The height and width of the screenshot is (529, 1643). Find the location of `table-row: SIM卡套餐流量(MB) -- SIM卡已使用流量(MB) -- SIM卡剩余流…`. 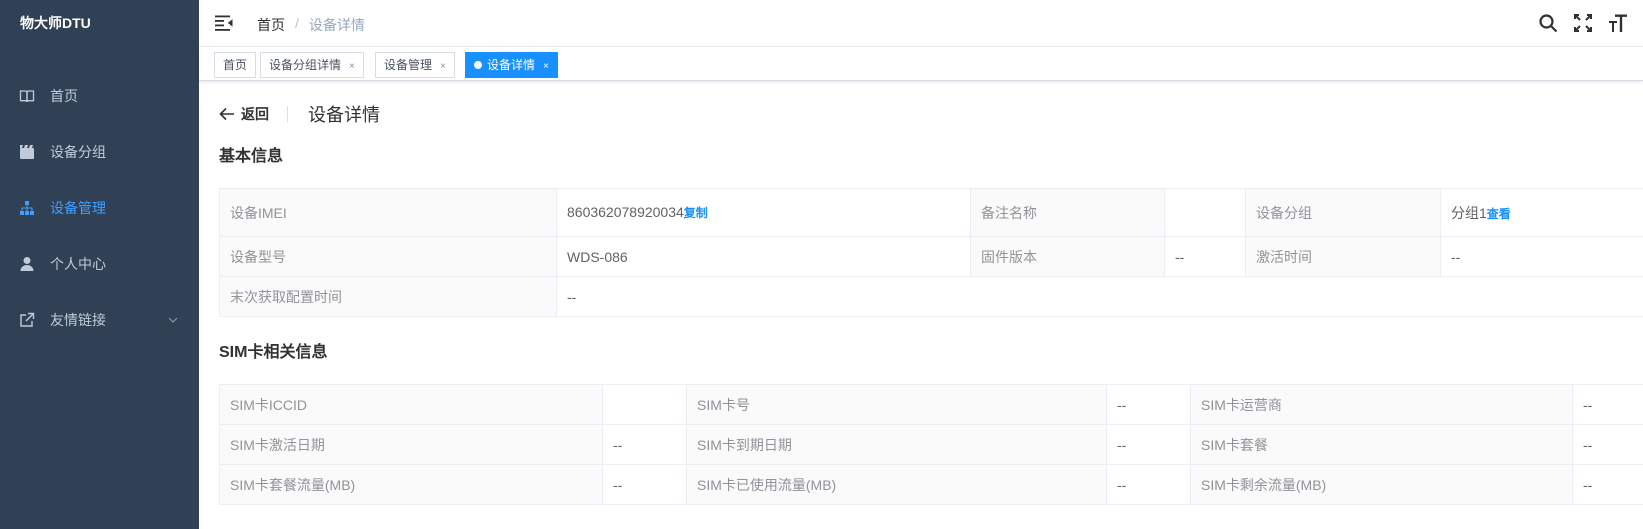

table-row: SIM卡套餐流量(MB) -- SIM卡已使用流量(MB) -- SIM卡剩余流… is located at coordinates (931, 484).